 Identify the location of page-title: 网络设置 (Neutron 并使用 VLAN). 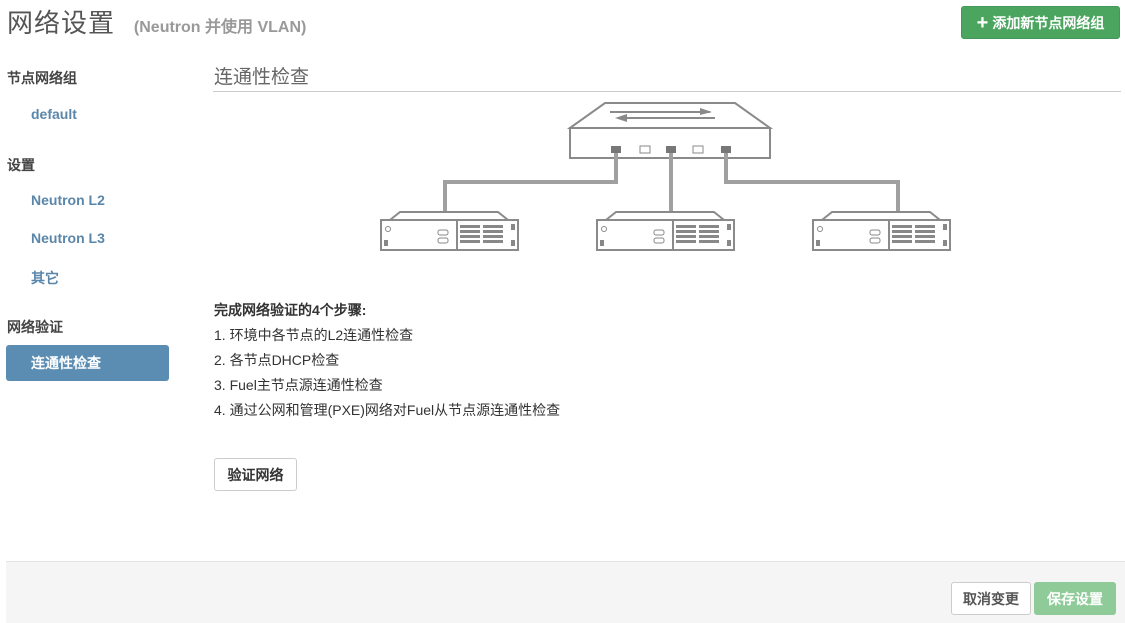
(156, 21).